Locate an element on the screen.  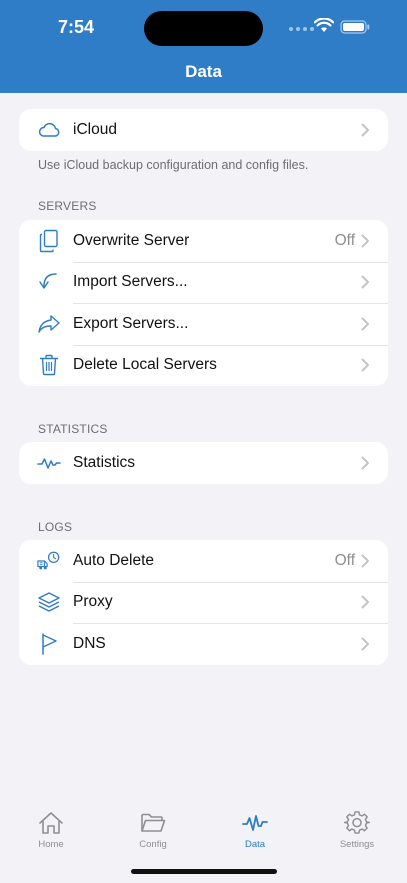
icloud-card: iCloud is located at coordinates (203, 130).